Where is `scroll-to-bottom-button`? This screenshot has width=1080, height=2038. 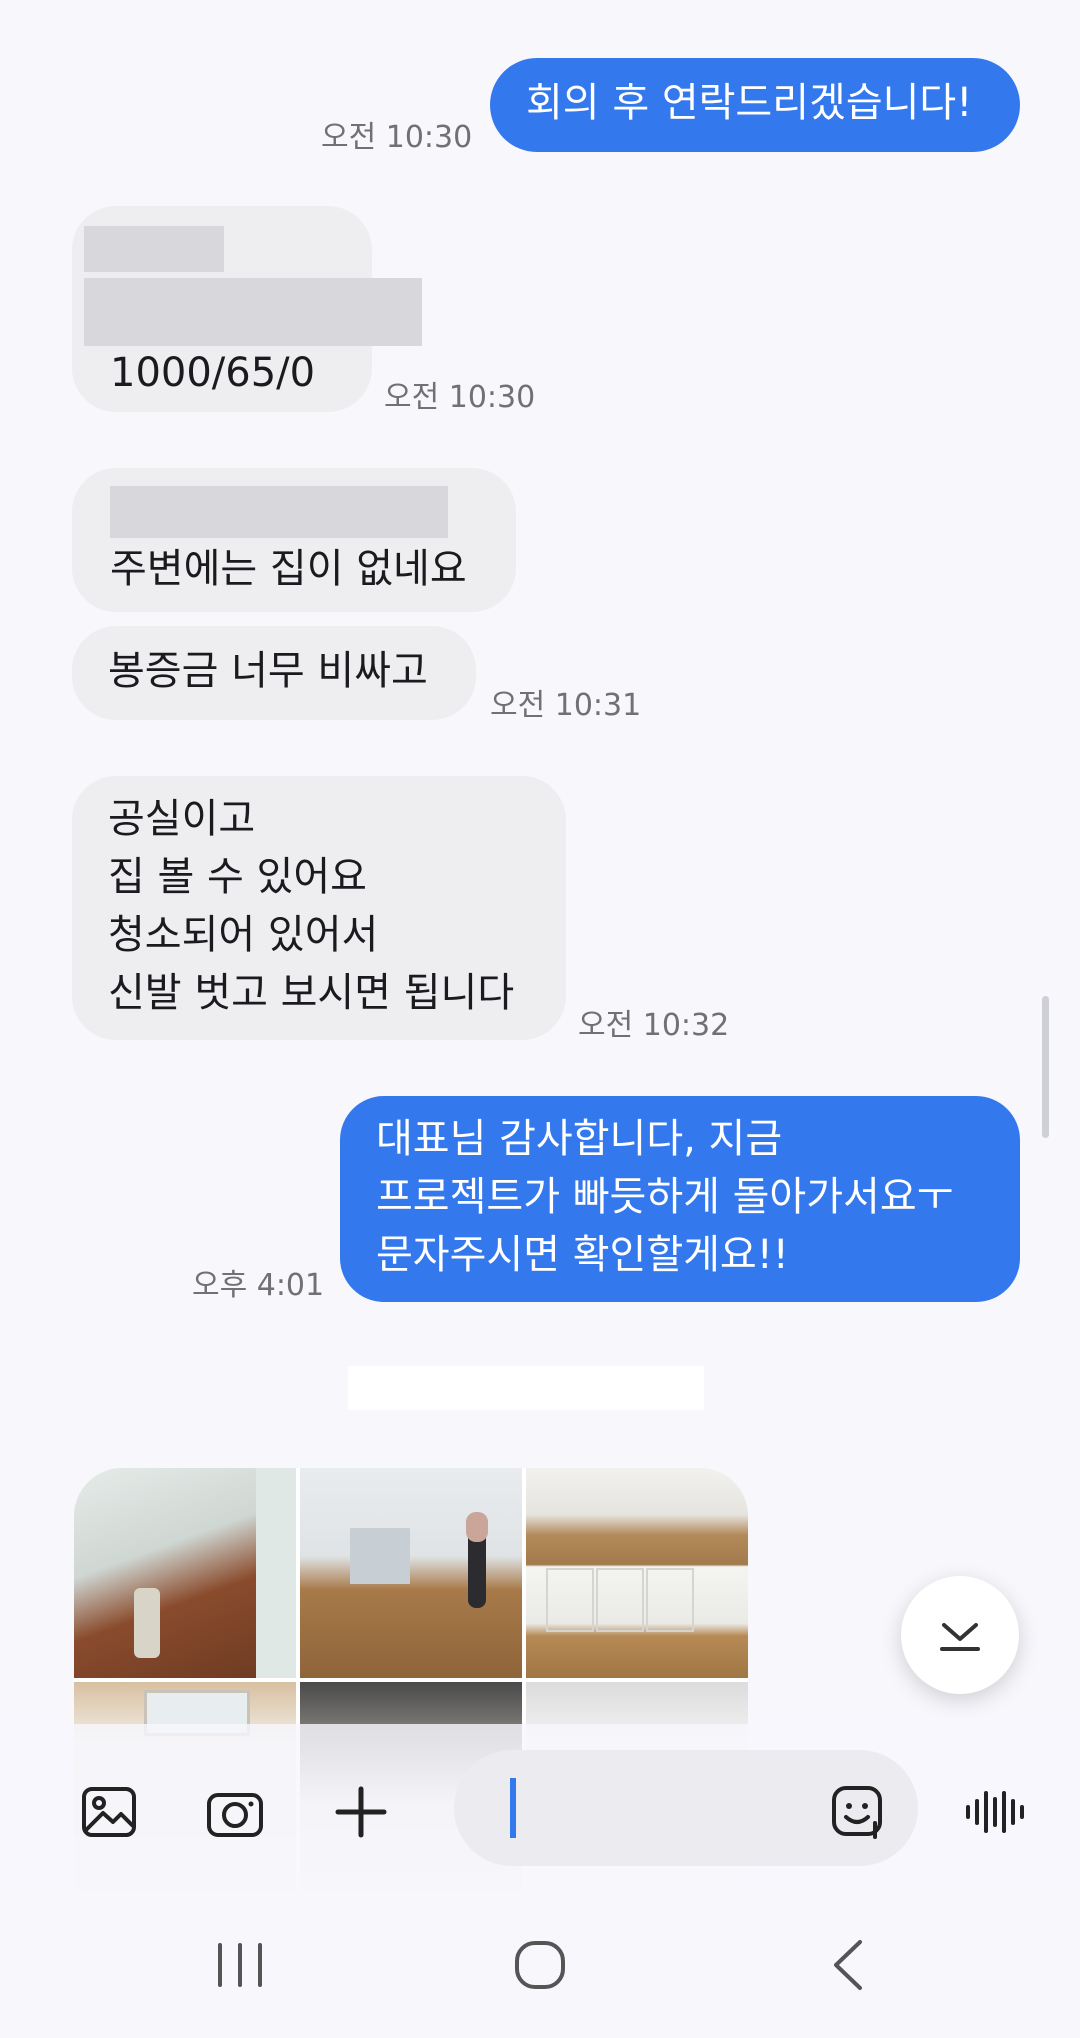
scroll-to-bottom-button is located at coordinates (960, 1635).